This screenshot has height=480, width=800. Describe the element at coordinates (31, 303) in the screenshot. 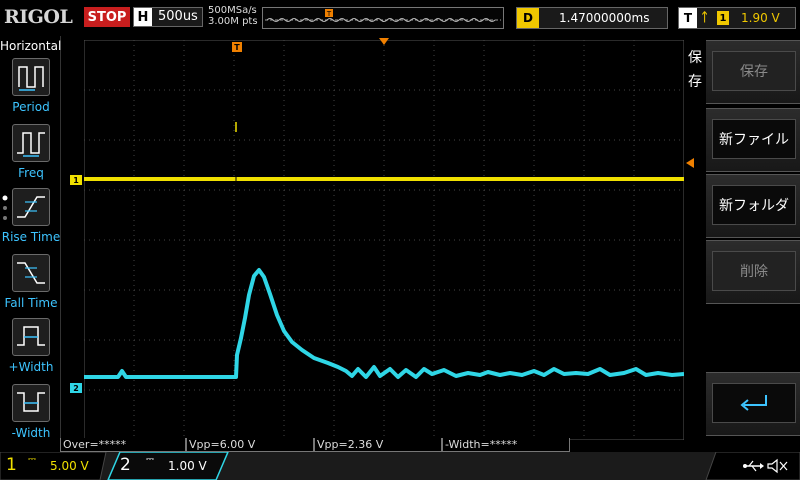

I see `menu-label-fall-time: Fall Time` at that location.